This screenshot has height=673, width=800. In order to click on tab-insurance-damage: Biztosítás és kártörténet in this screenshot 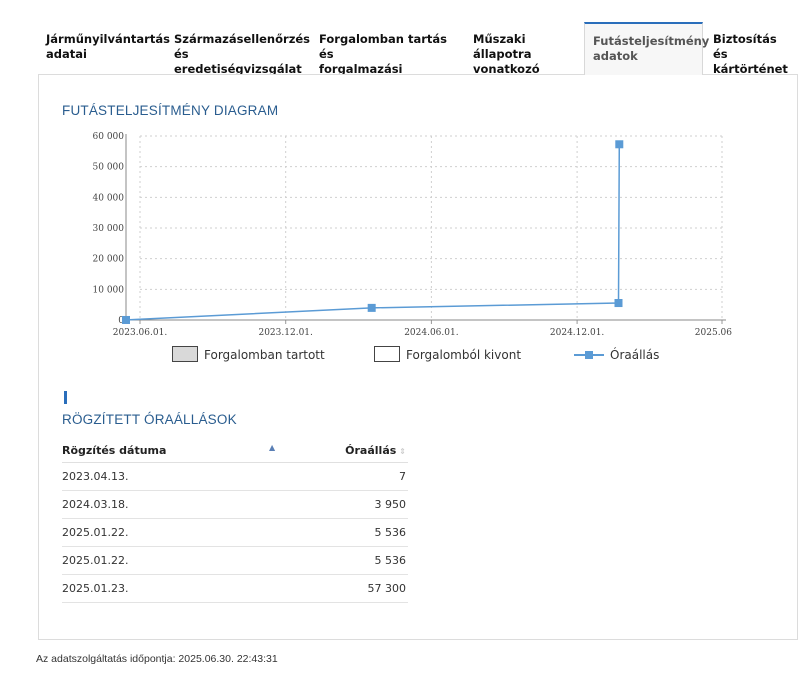, I will do `click(752, 49)`.